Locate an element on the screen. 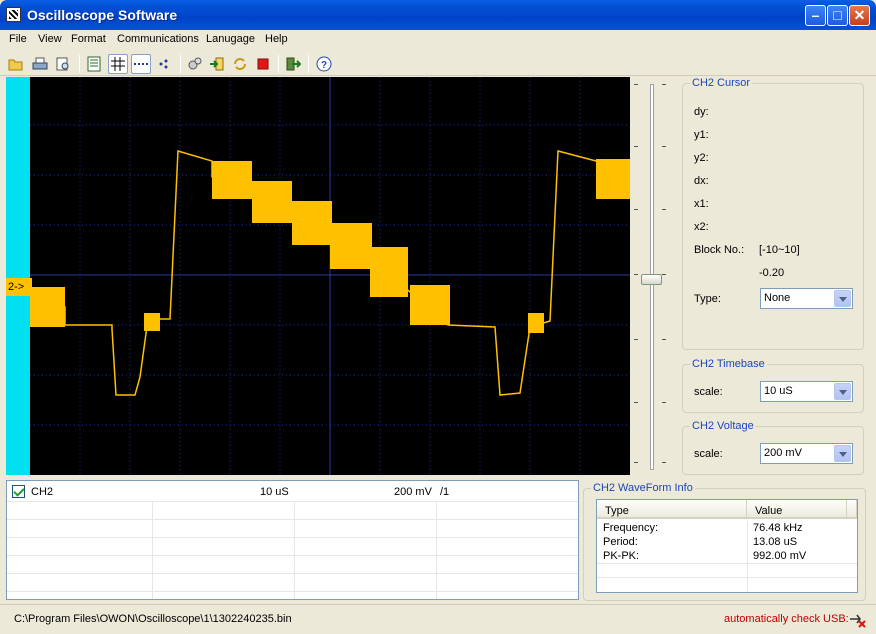  stop-button is located at coordinates (263, 64).